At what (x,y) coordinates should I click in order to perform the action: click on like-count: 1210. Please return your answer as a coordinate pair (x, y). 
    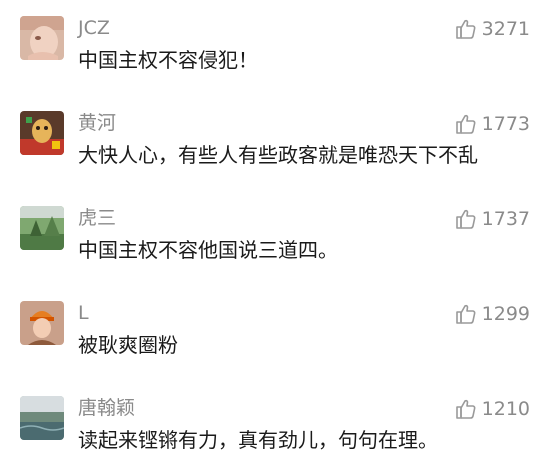
    Looking at the image, I should click on (505, 409).